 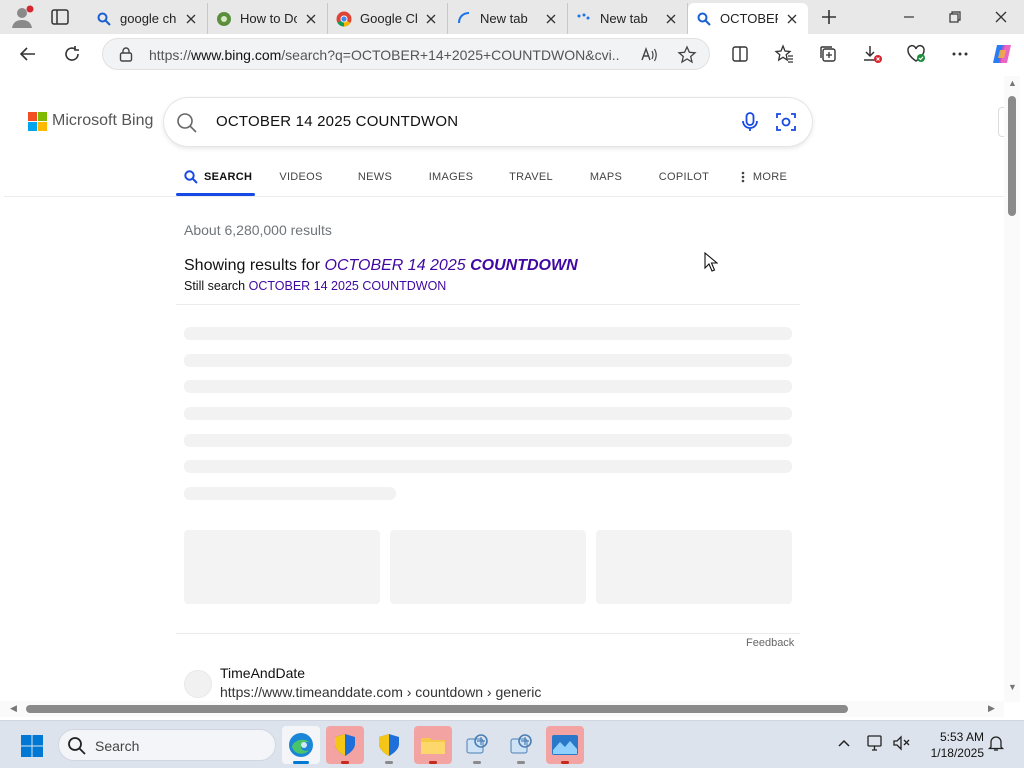 What do you see at coordinates (844, 743) in the screenshot?
I see `show-hidden-icons-icon` at bounding box center [844, 743].